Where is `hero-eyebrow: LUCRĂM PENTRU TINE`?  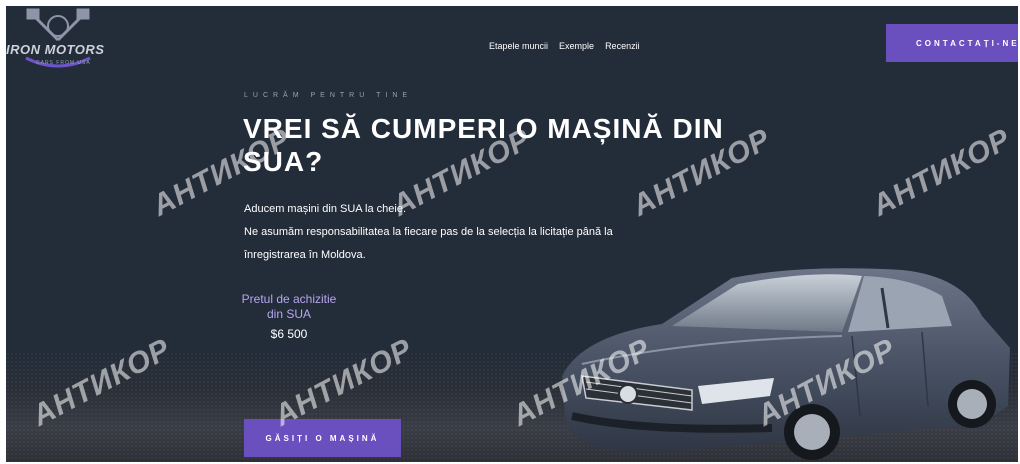
hero-eyebrow: LUCRĂM PENTRU TINE is located at coordinates (328, 95).